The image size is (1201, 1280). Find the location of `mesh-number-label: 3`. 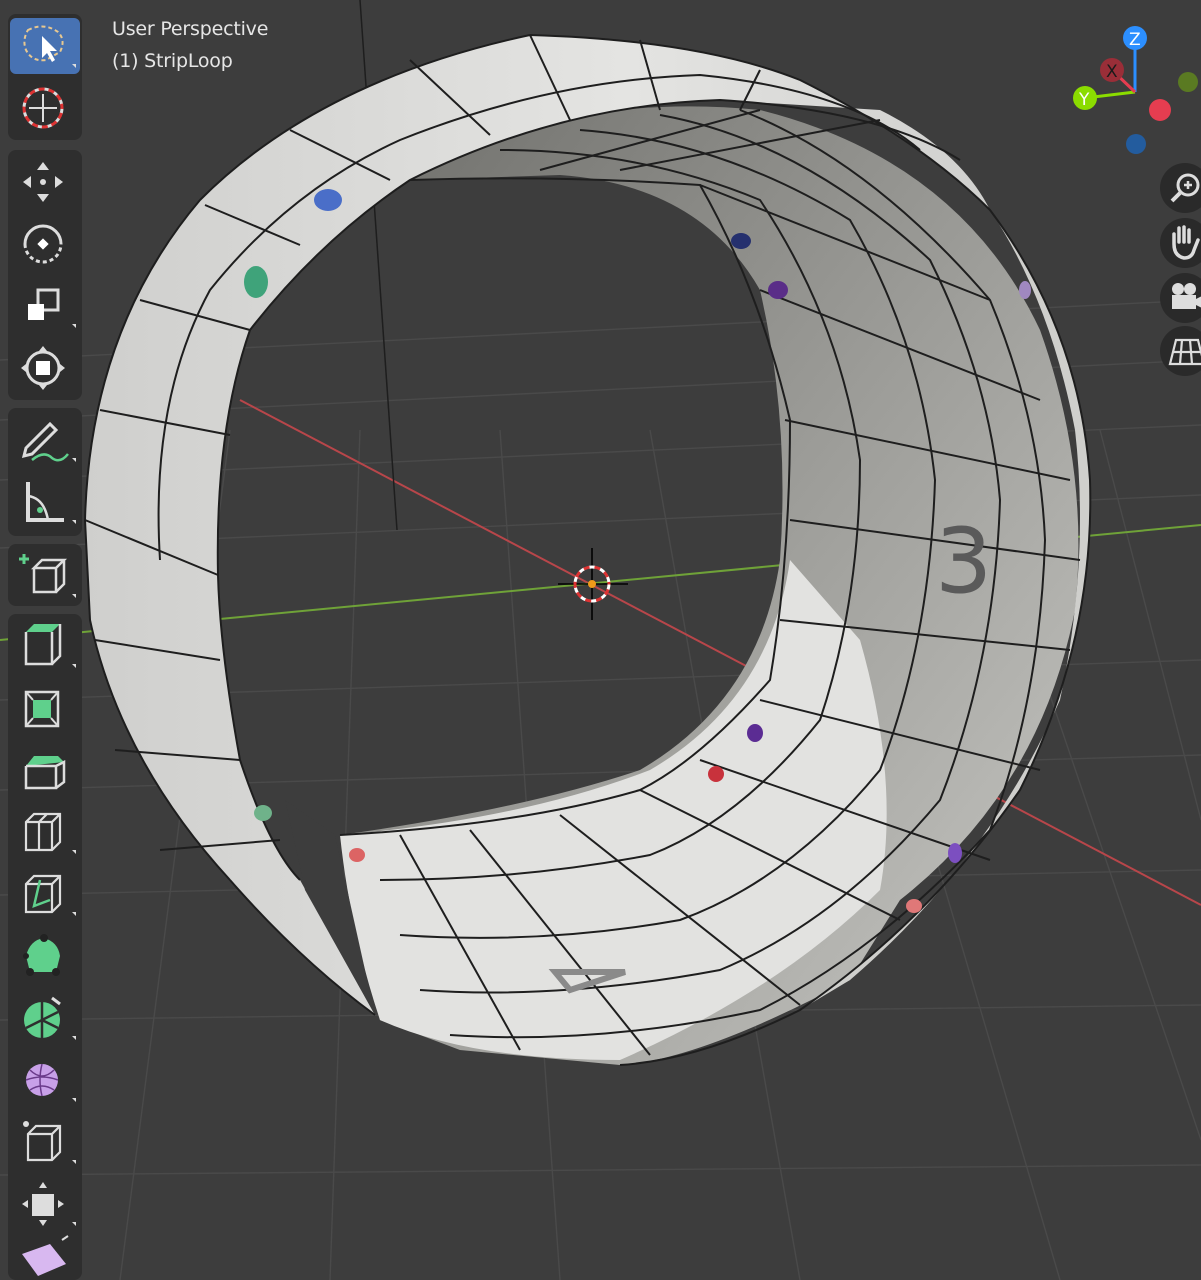

mesh-number-label: 3 is located at coordinates (963, 561).